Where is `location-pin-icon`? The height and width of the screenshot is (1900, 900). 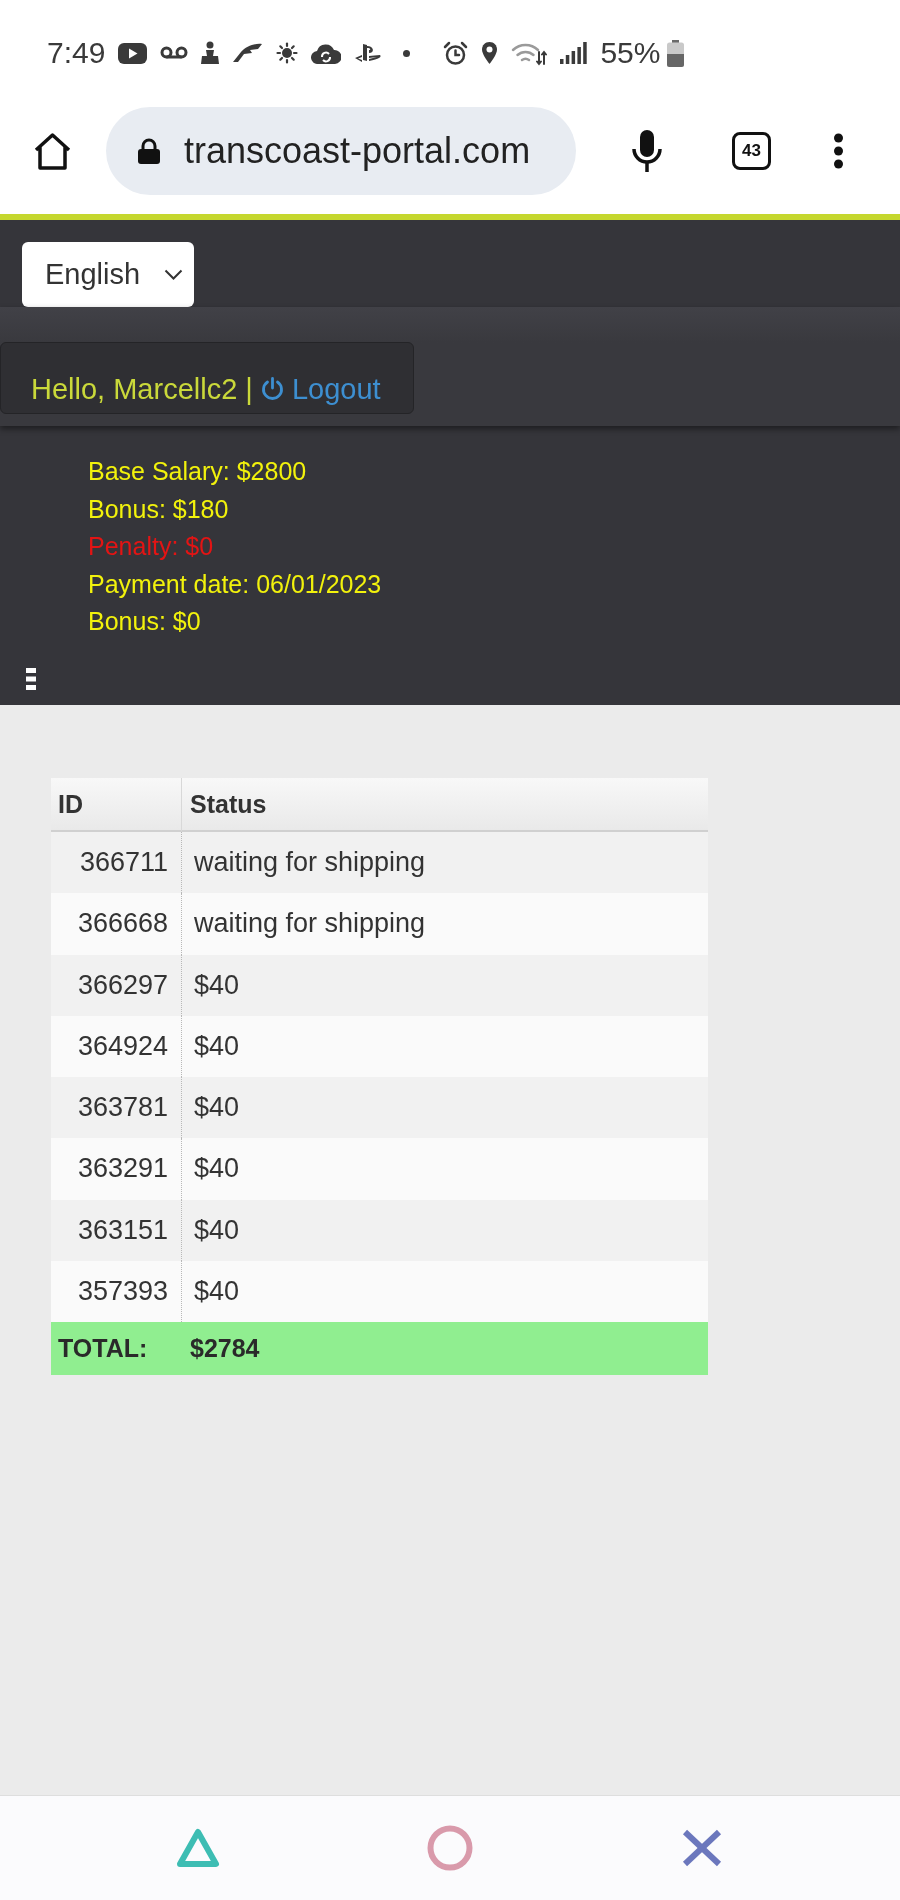
location-pin-icon is located at coordinates (490, 53).